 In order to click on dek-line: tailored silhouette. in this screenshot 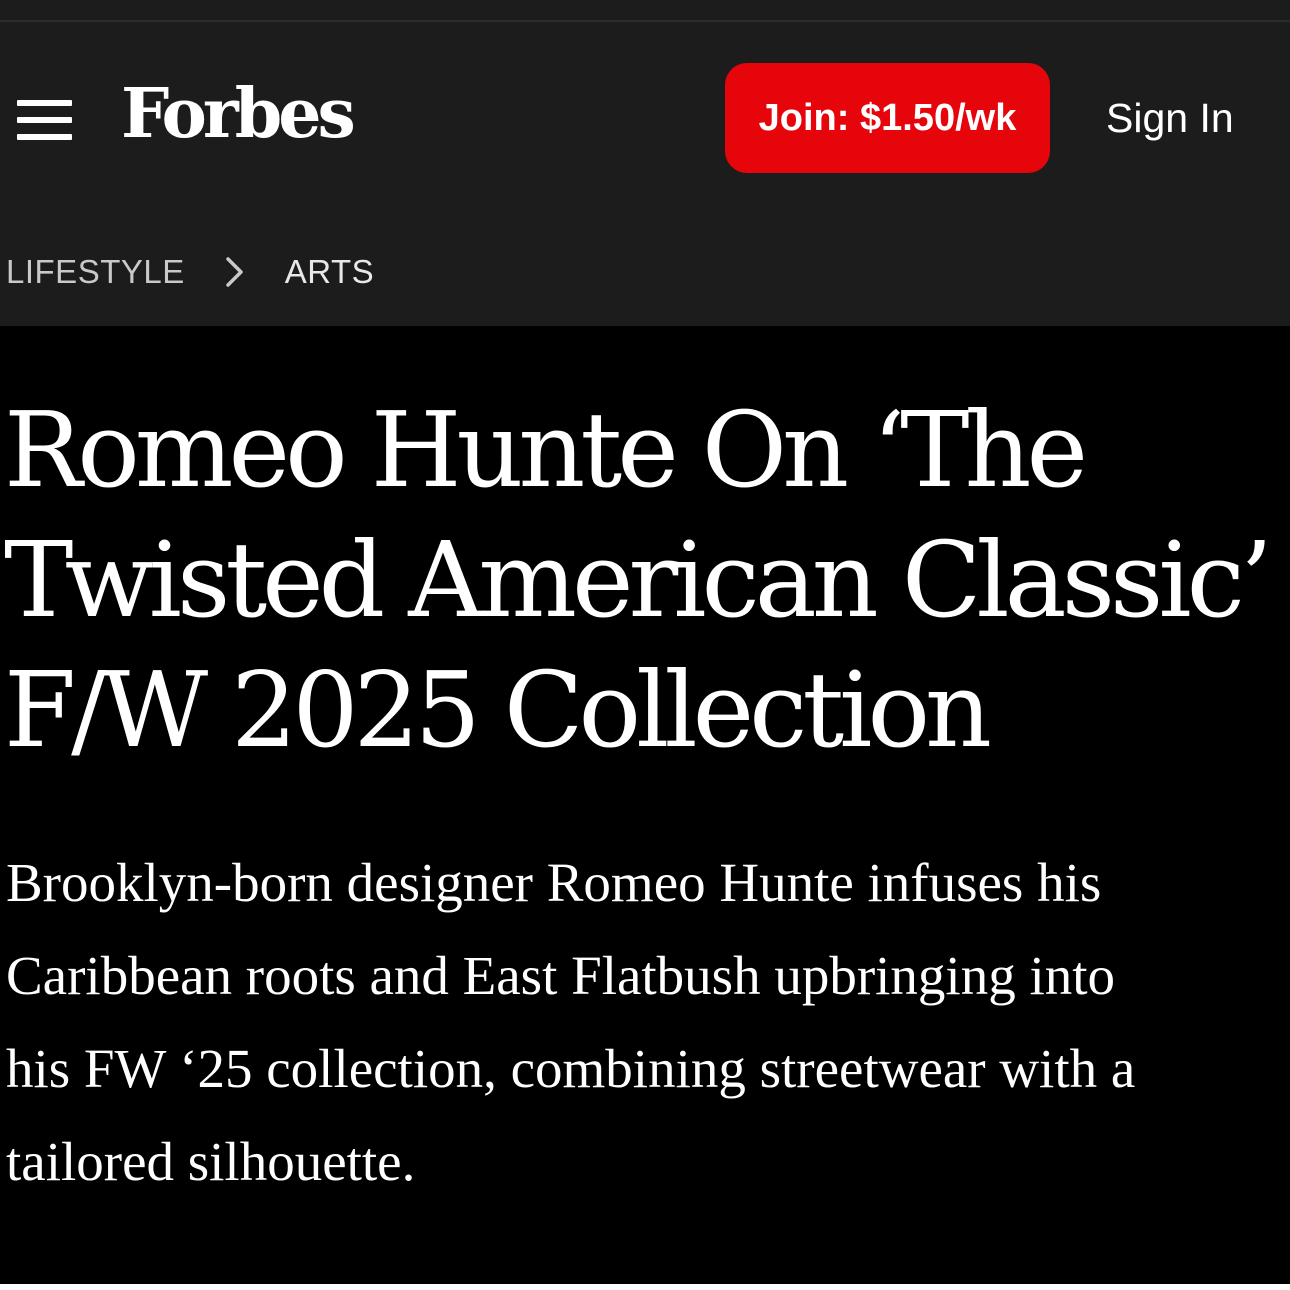, I will do `click(211, 1161)`.